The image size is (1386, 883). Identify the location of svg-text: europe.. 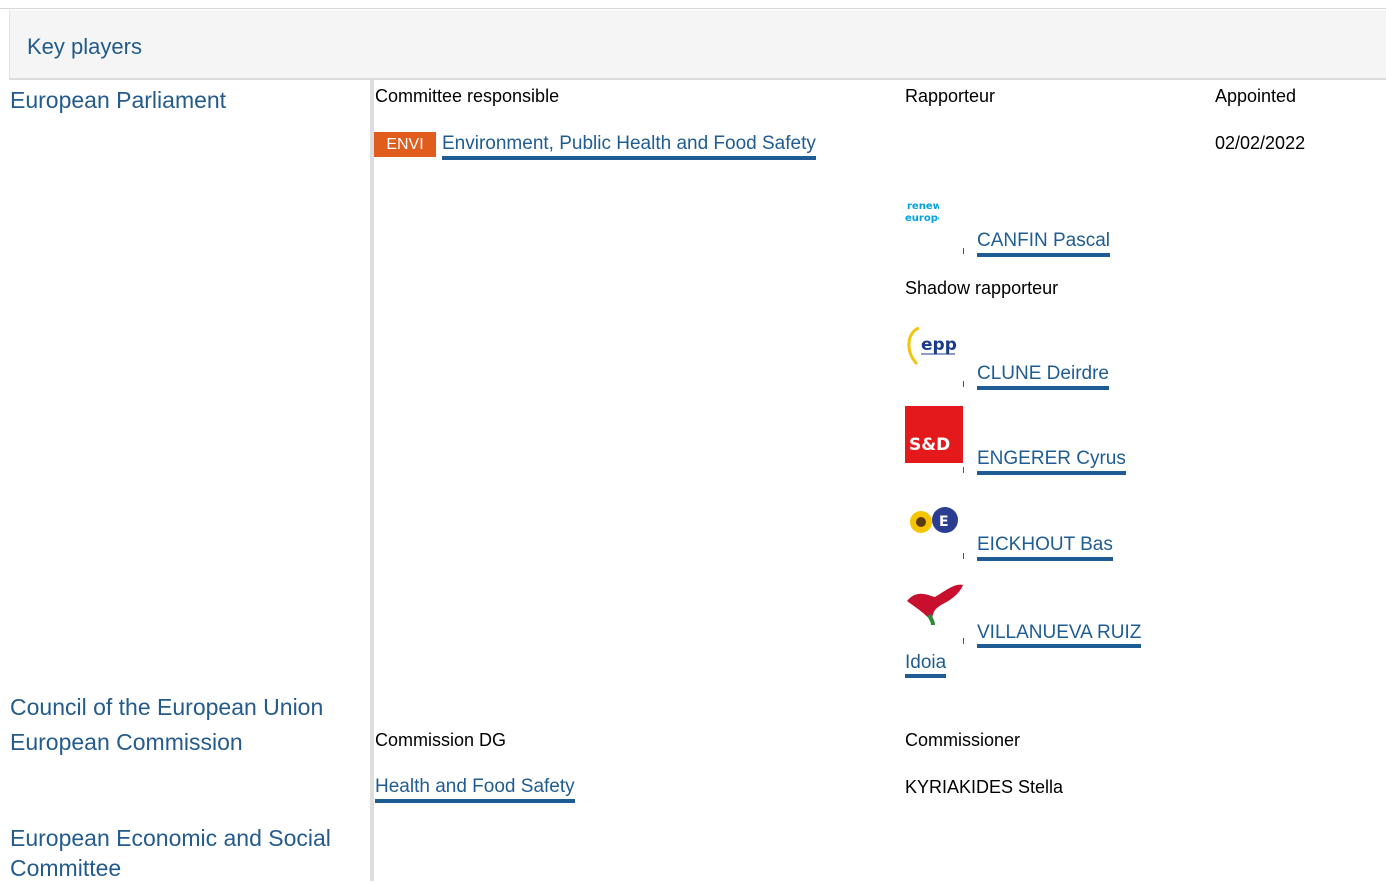
(922, 218).